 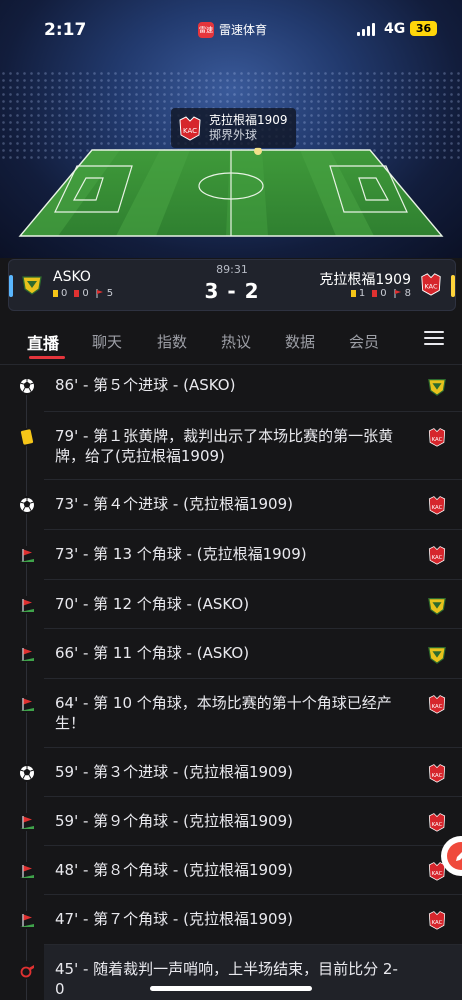 I want to click on popup-event-type: 掷界外球, so click(x=233, y=135).